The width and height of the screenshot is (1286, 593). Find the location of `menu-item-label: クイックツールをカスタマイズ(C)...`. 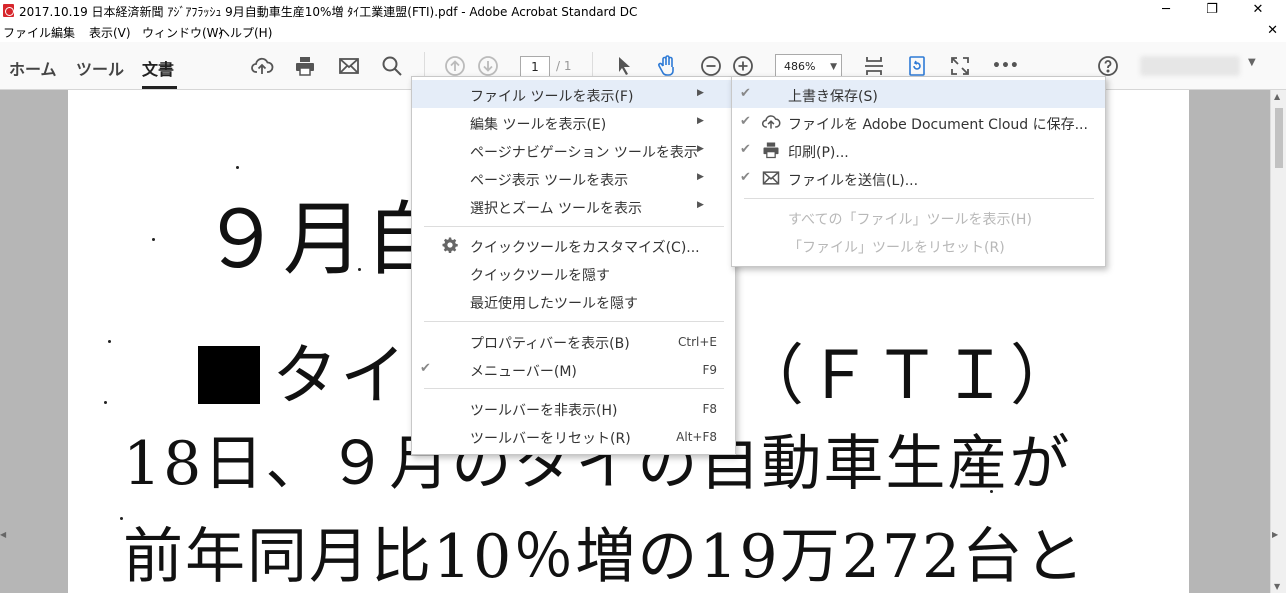

menu-item-label: クイックツールをカスタマイズ(C)... is located at coordinates (585, 248).